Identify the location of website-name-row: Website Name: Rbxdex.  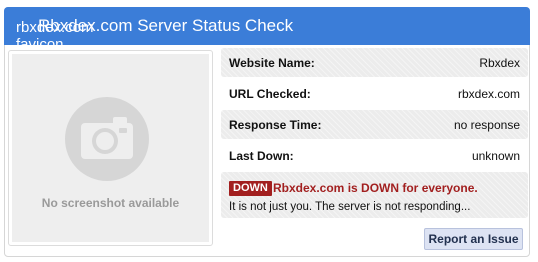
(374, 62).